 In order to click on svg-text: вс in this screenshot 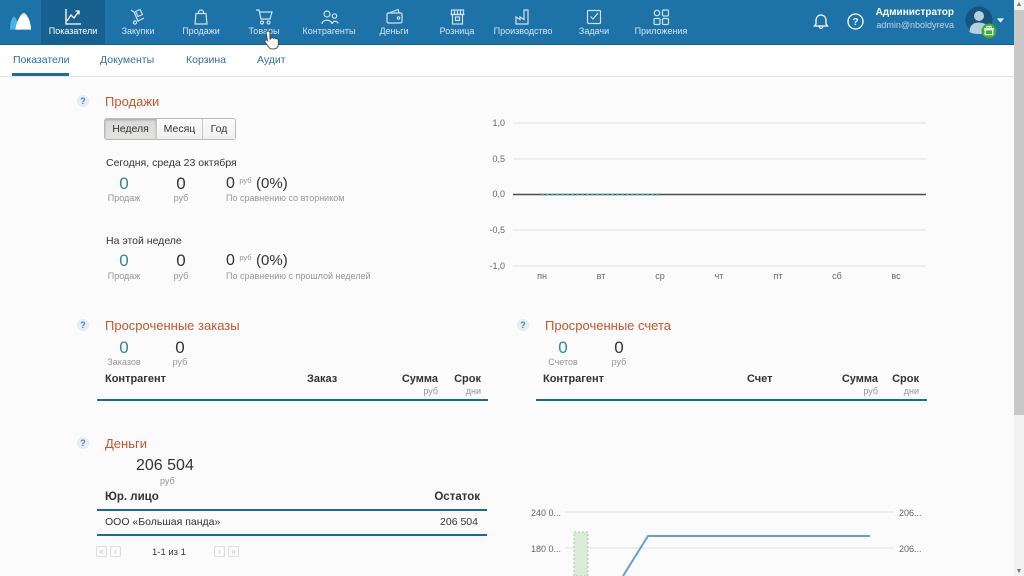, I will do `click(896, 276)`.